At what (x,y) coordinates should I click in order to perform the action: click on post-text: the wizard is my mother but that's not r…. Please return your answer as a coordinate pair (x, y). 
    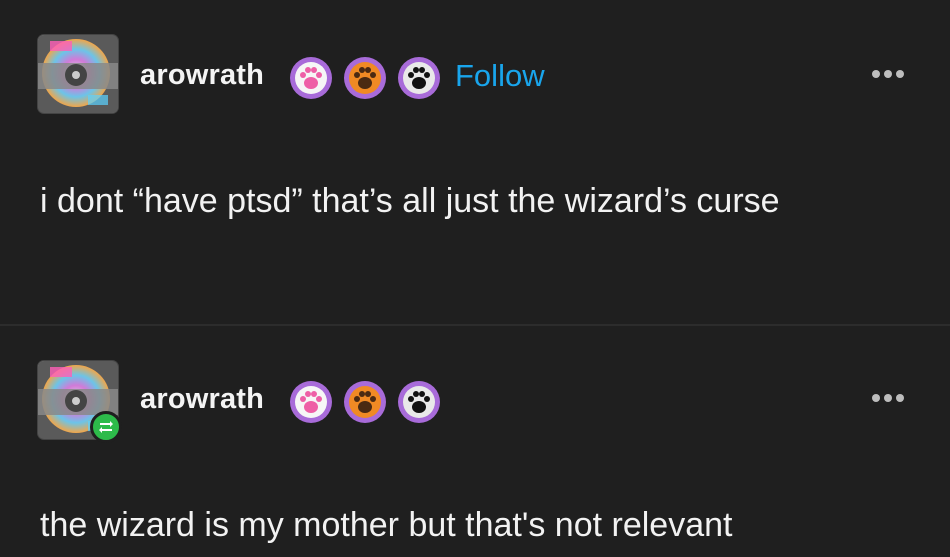
    Looking at the image, I should click on (386, 525).